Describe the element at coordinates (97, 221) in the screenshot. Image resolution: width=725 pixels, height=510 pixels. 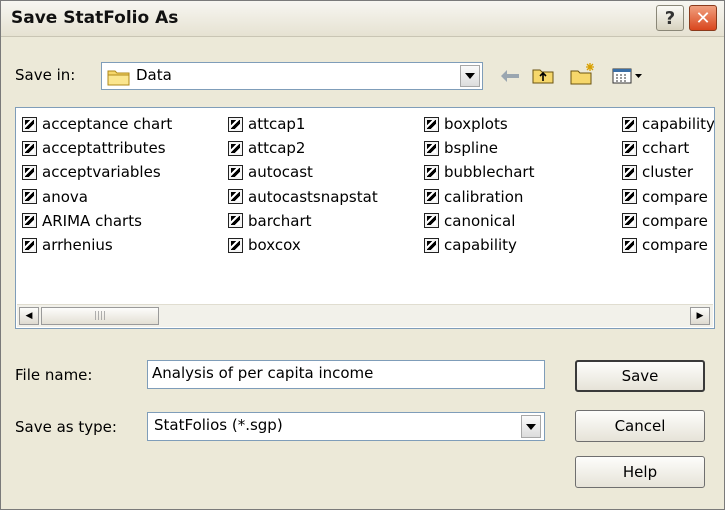
I see `list-item: ARIMA charts` at that location.